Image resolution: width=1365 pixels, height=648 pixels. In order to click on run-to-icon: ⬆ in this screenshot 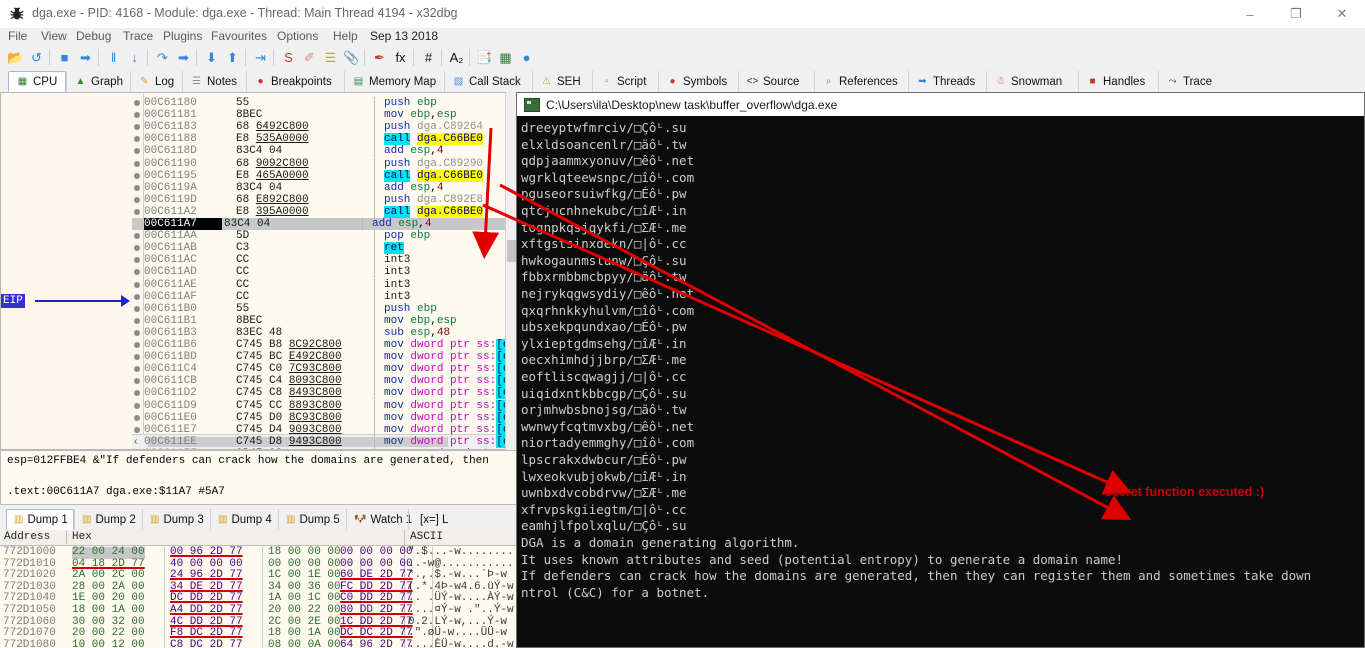, I will do `click(232, 57)`.